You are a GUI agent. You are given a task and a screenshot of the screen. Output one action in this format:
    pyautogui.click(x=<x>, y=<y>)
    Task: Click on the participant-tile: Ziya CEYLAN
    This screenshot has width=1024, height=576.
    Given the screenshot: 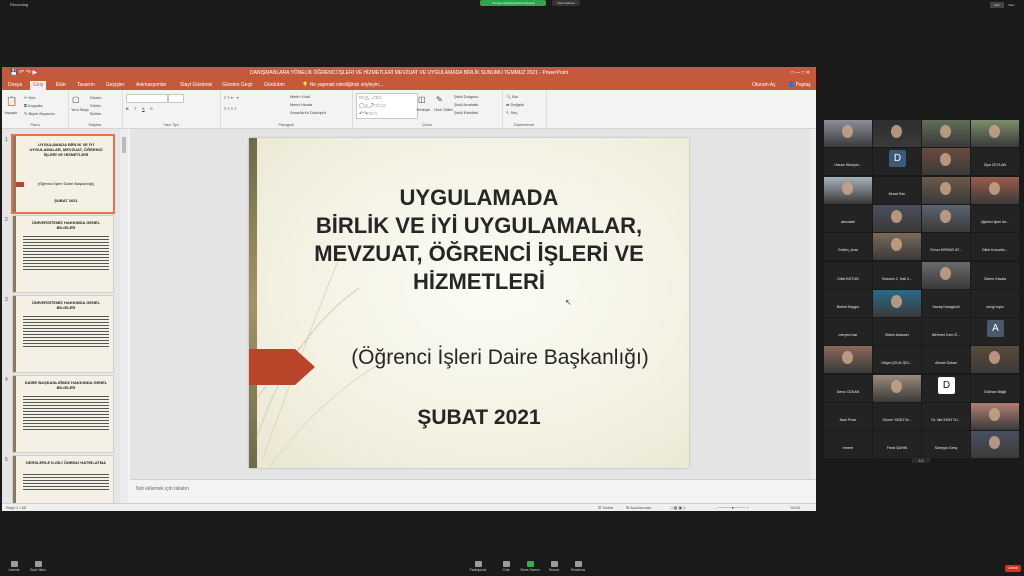 What is the action you would take?
    pyautogui.click(x=995, y=162)
    